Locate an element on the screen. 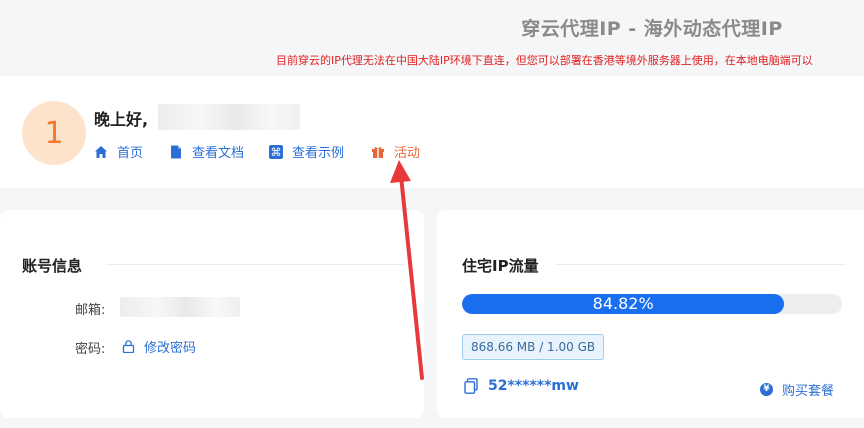  account-info-title: 账号信息 is located at coordinates (52, 266).